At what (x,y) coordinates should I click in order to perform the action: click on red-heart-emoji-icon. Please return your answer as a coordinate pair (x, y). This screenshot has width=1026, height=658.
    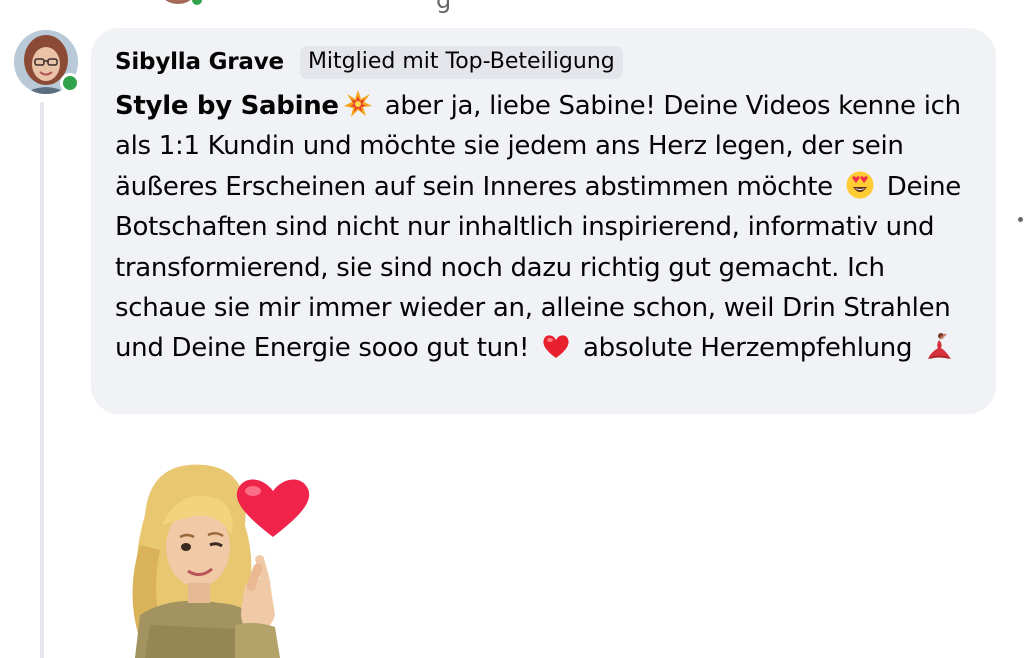
    Looking at the image, I should click on (556, 346).